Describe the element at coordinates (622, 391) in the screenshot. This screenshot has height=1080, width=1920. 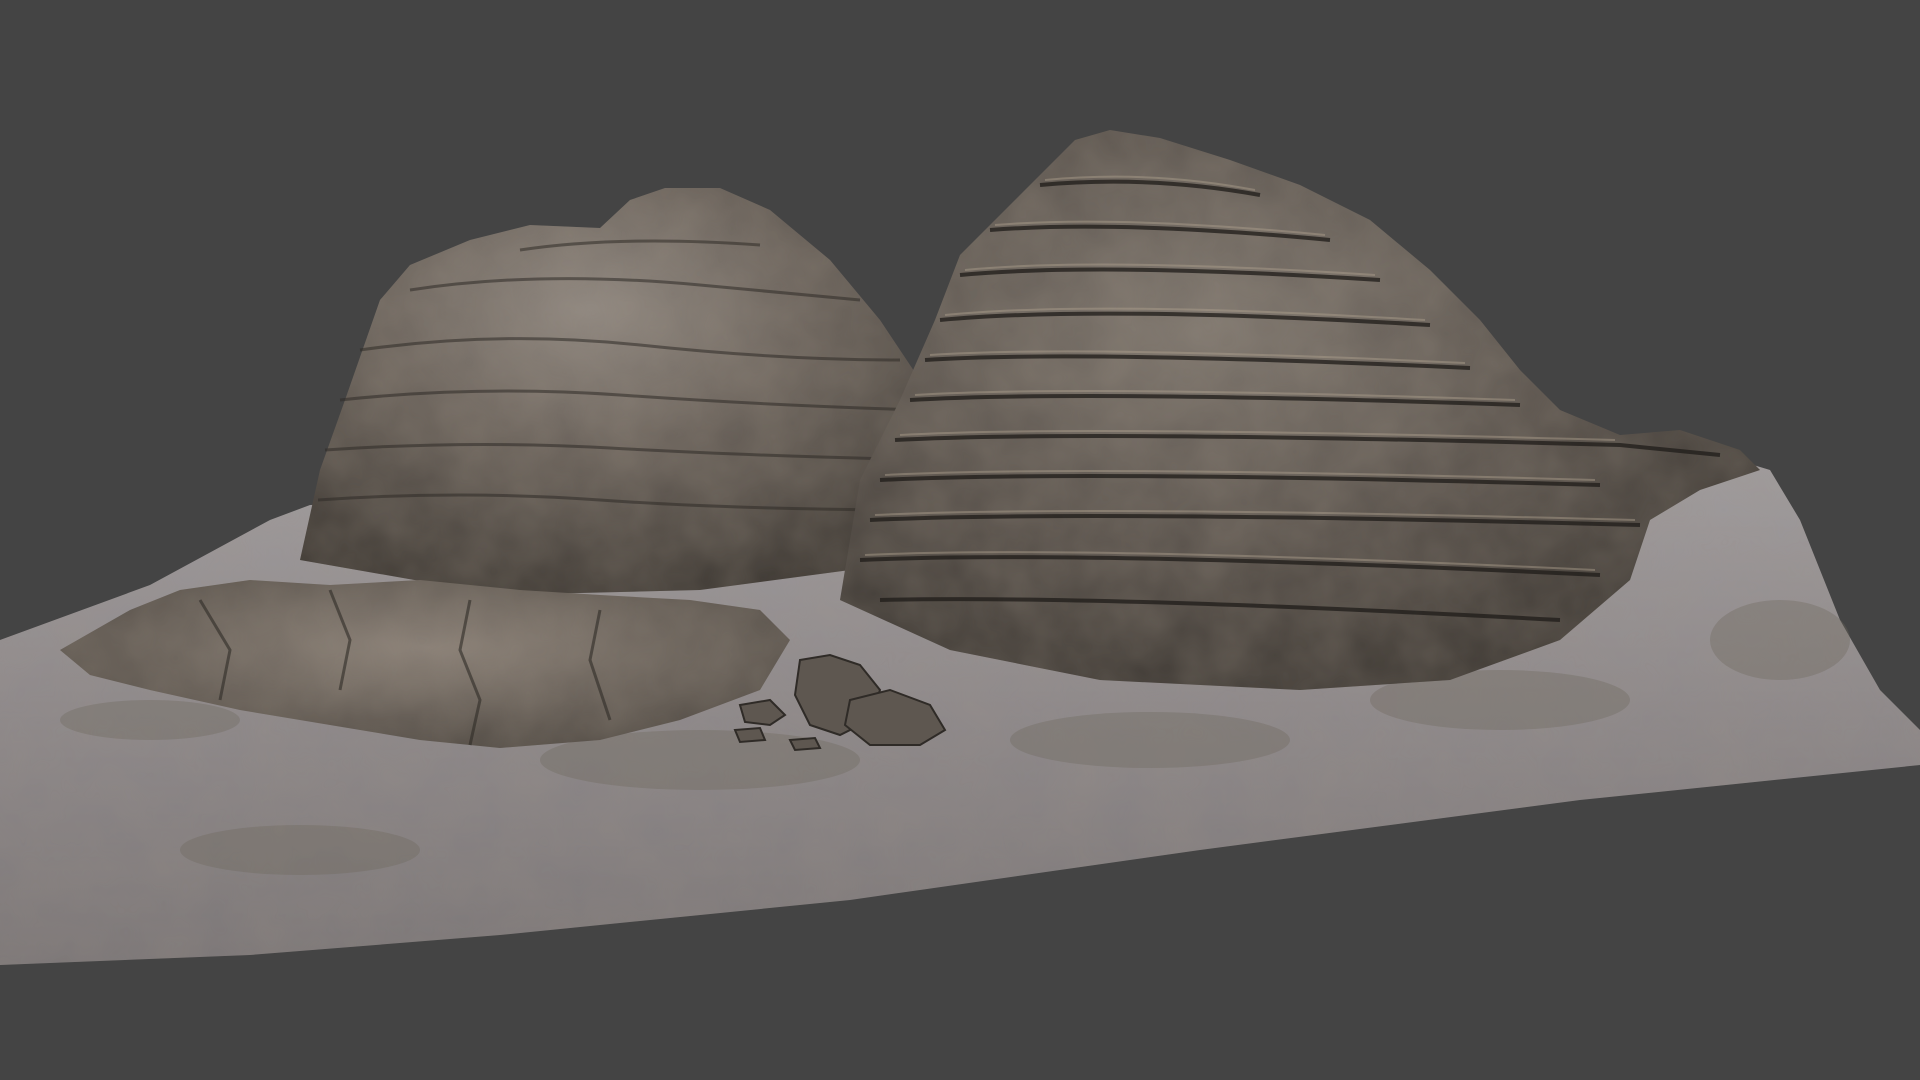
I see `left-rock-texture` at that location.